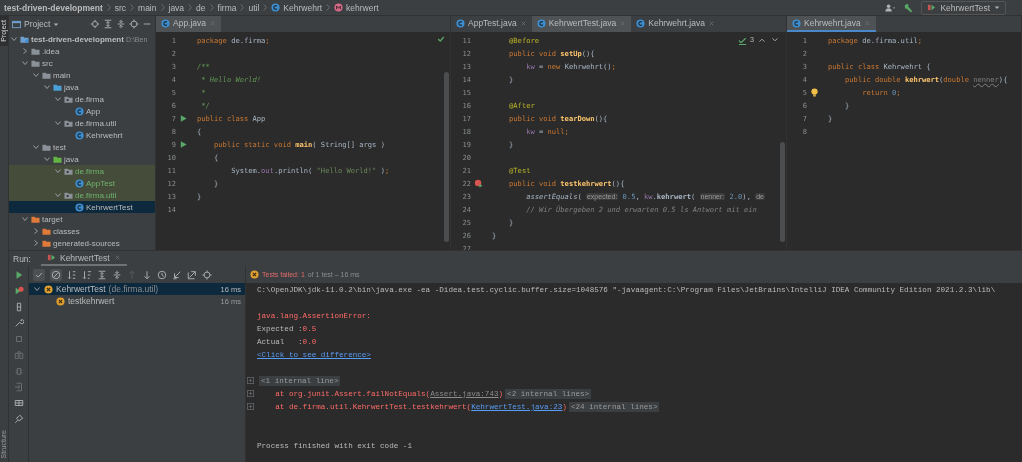 Image resolution: width=1022 pixels, height=462 pixels. I want to click on folder-icon, so click(24, 39).